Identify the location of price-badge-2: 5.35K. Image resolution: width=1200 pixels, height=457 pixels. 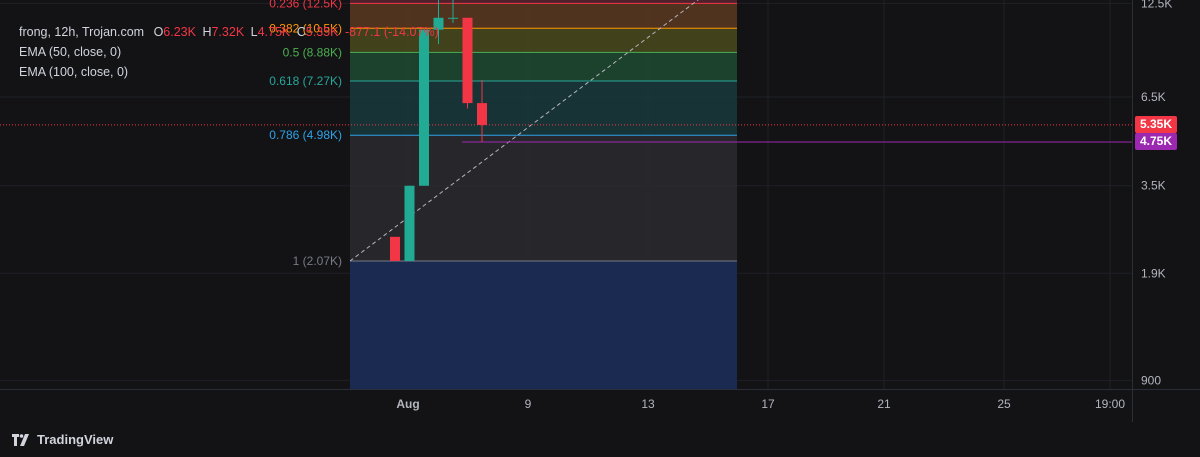
(1156, 125).